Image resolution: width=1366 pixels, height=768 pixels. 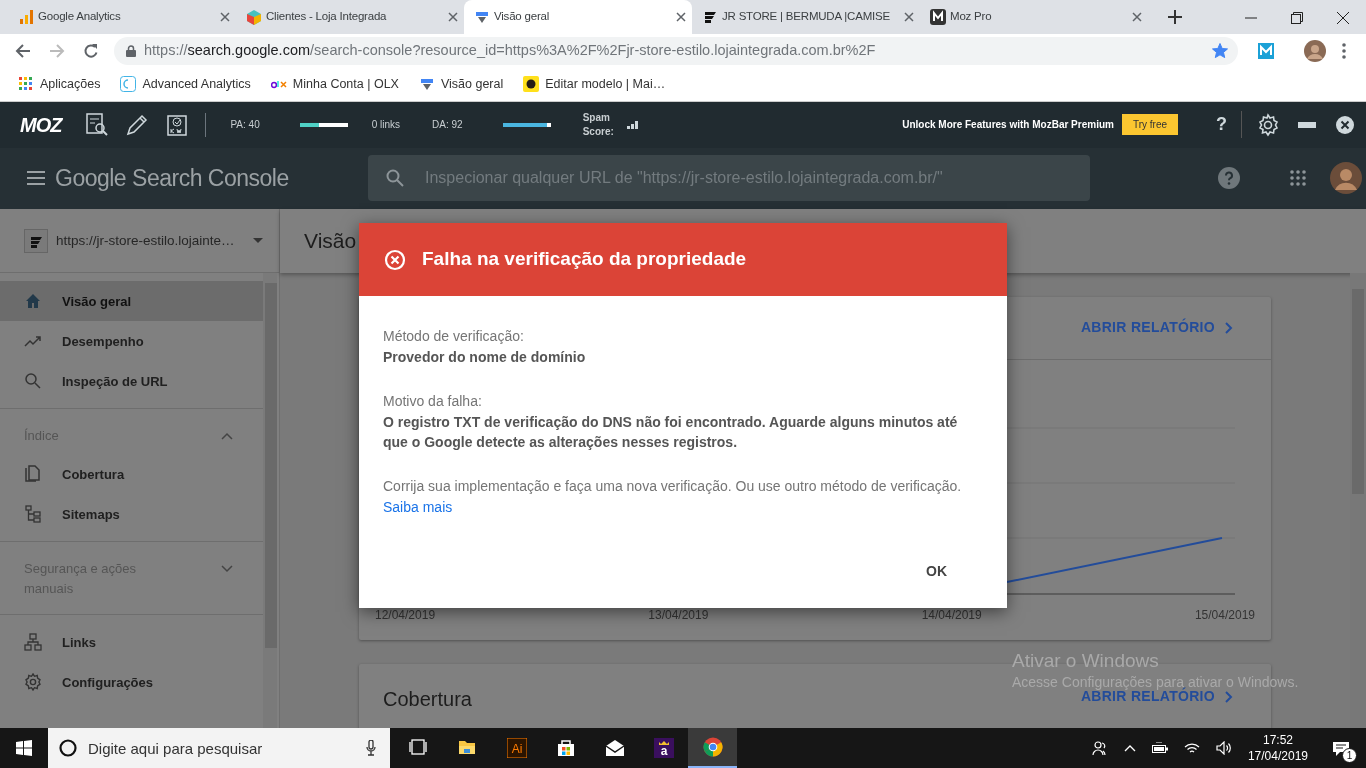 I want to click on browser-tab: Google Analytics, so click(x=122, y=17).